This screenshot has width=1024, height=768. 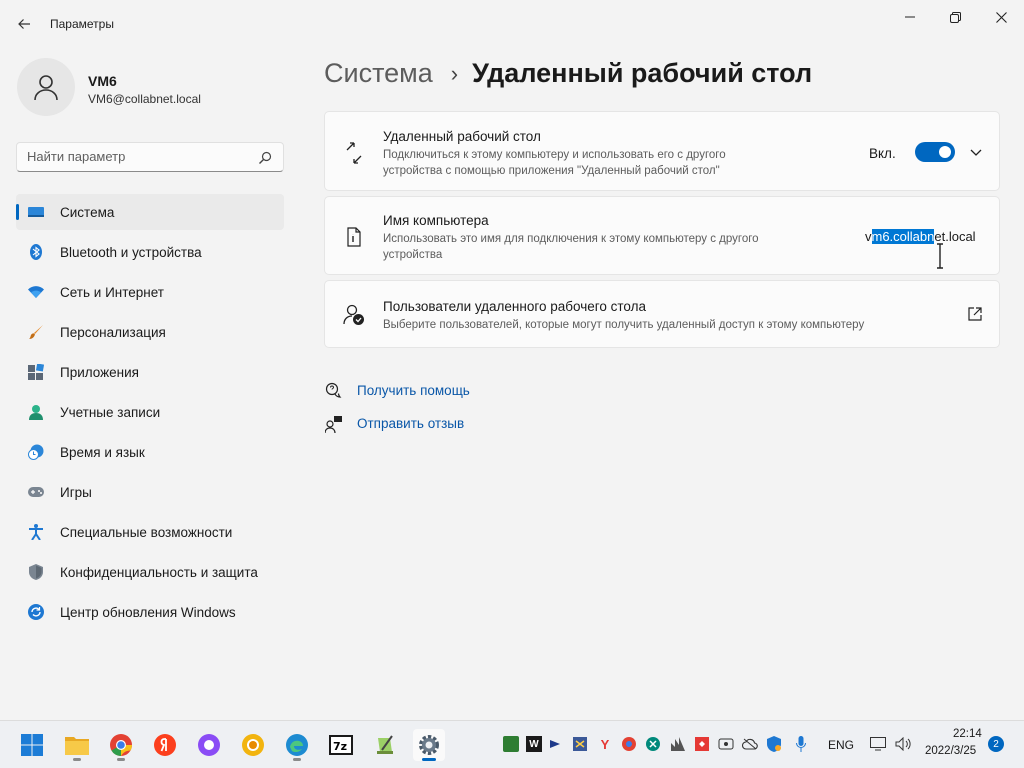 I want to click on chrome-icon, so click(x=121, y=745).